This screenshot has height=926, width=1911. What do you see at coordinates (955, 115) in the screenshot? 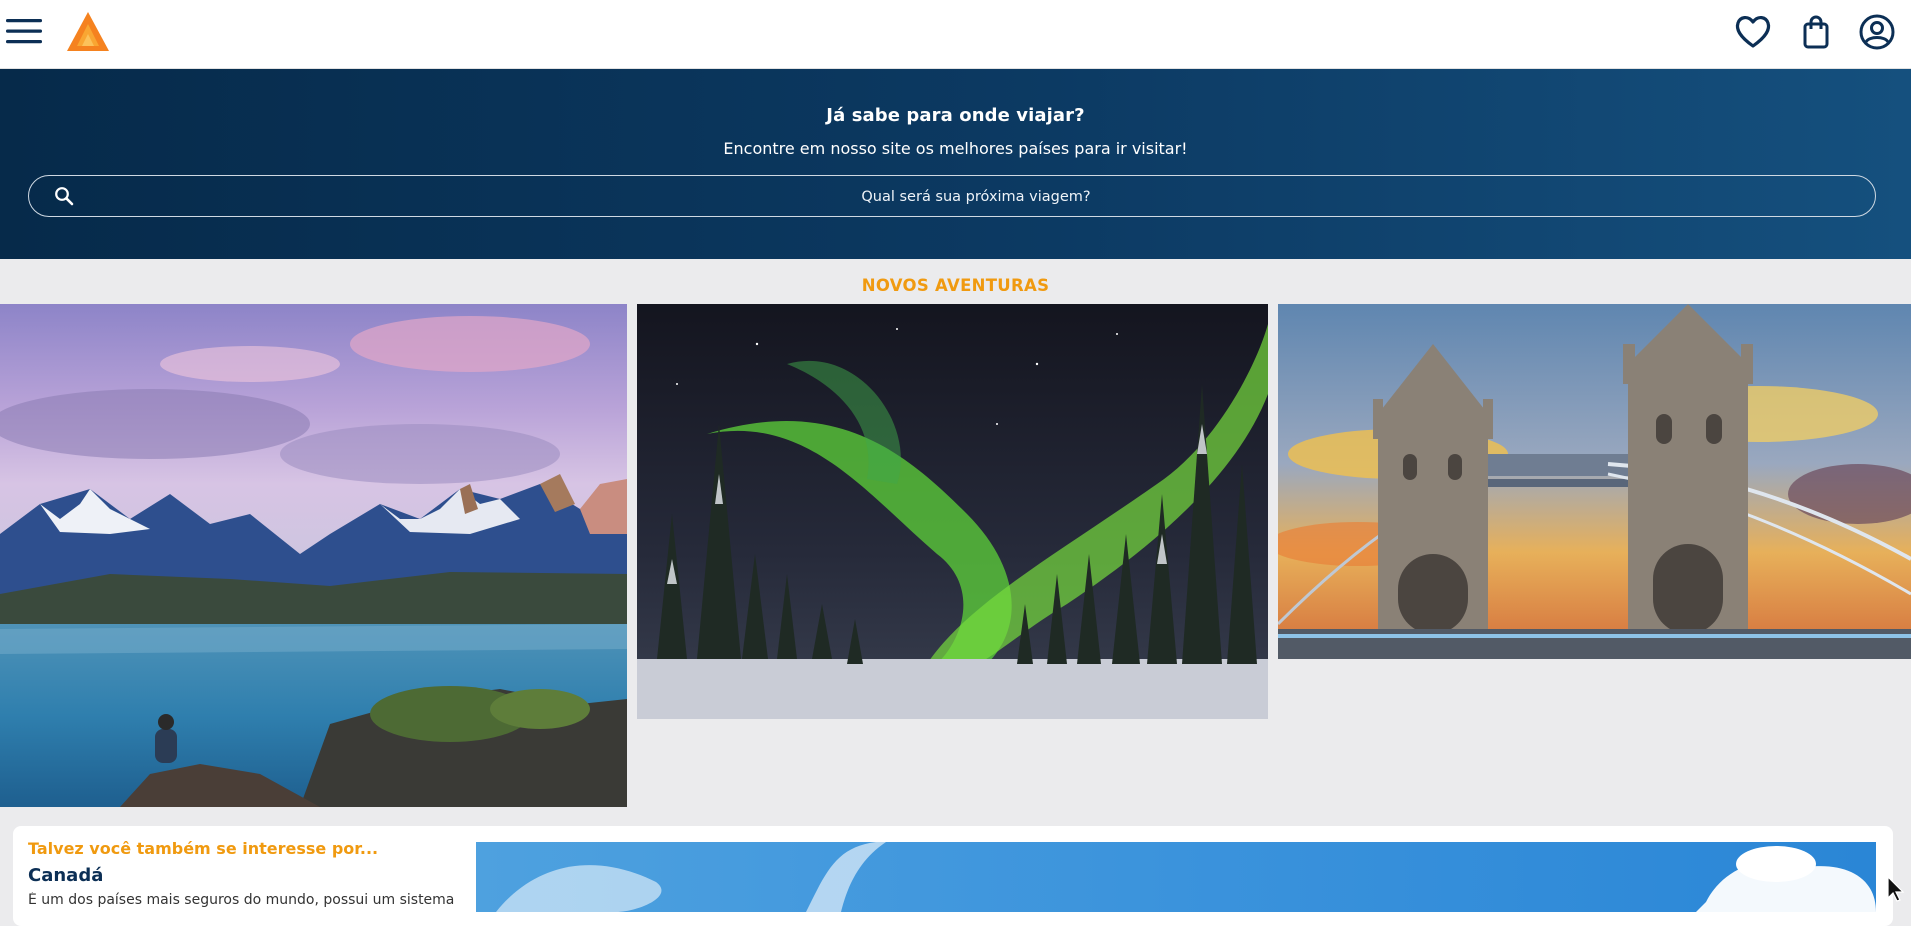
I see `hero-title: Já sabe para onde viajar?` at bounding box center [955, 115].